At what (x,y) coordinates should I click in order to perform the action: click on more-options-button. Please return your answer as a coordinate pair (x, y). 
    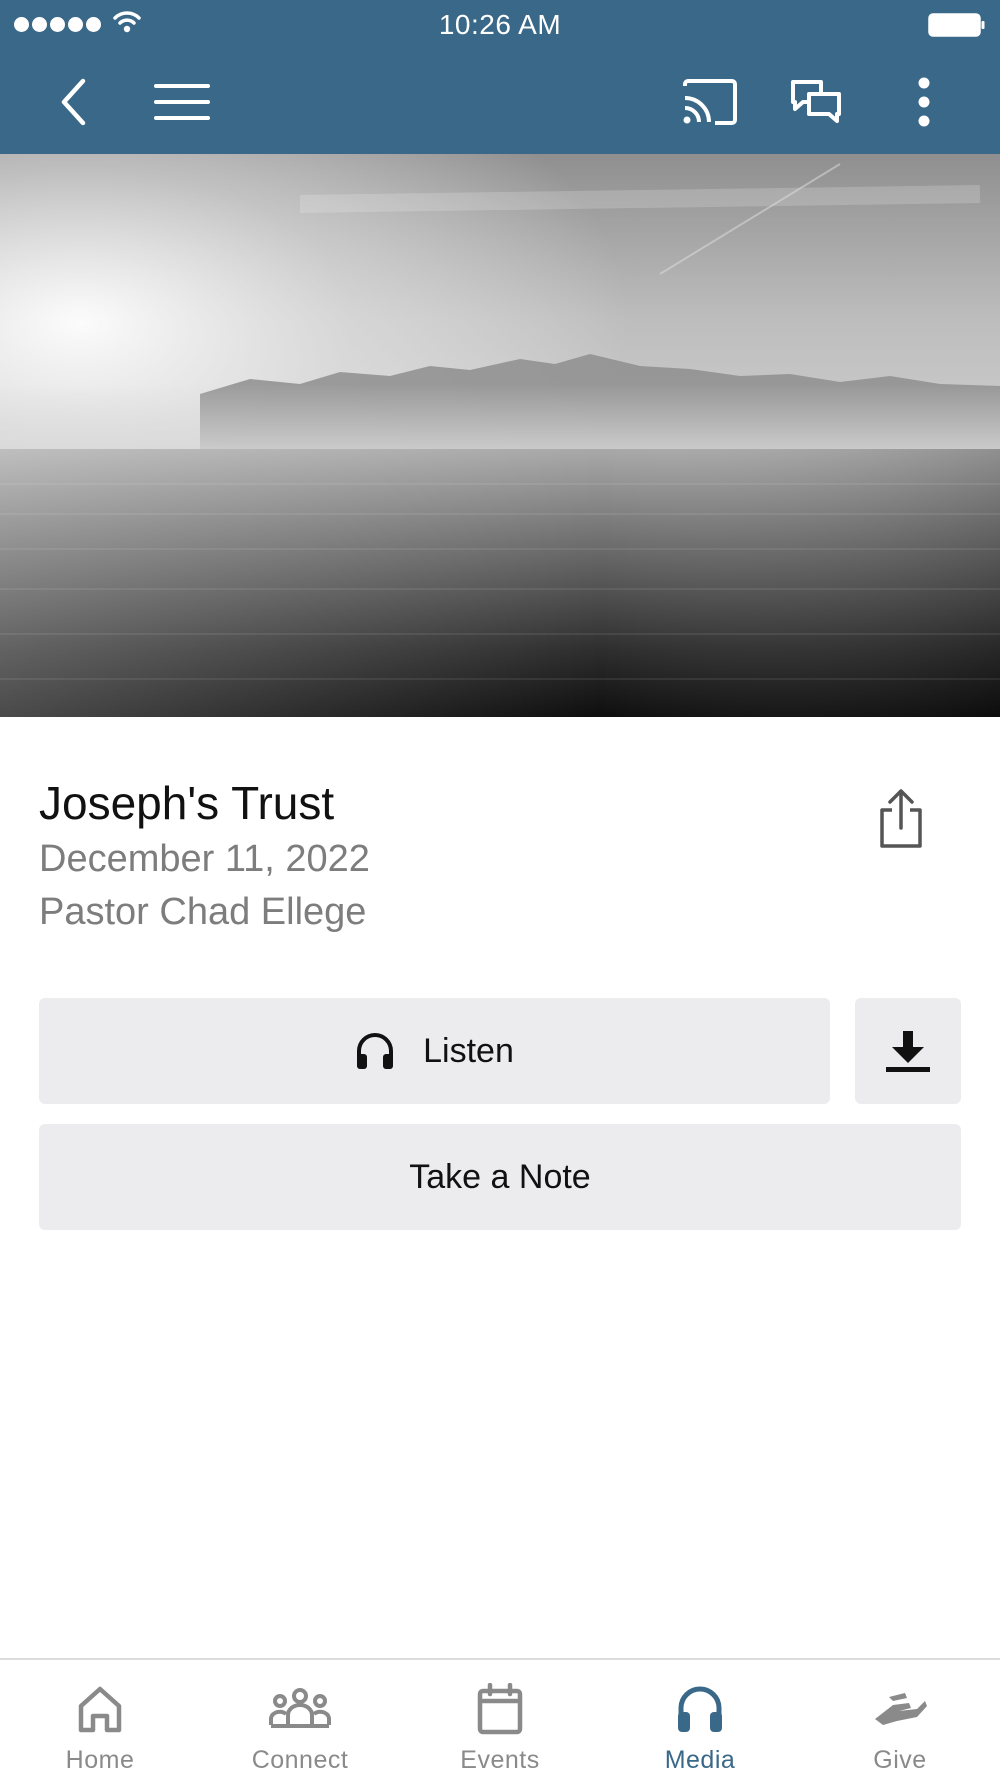
    Looking at the image, I should click on (924, 102).